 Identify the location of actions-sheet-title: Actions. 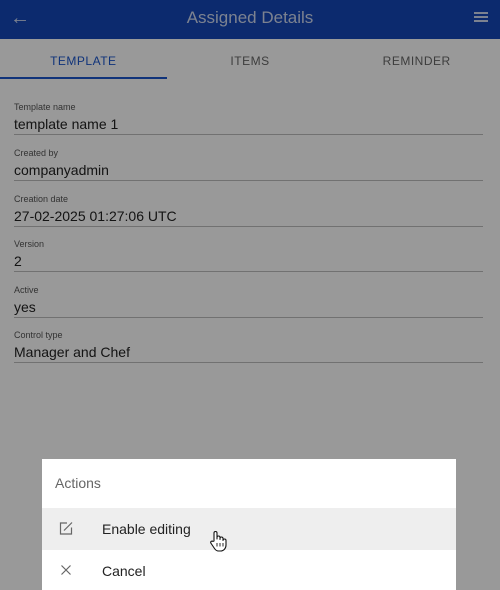
(78, 483).